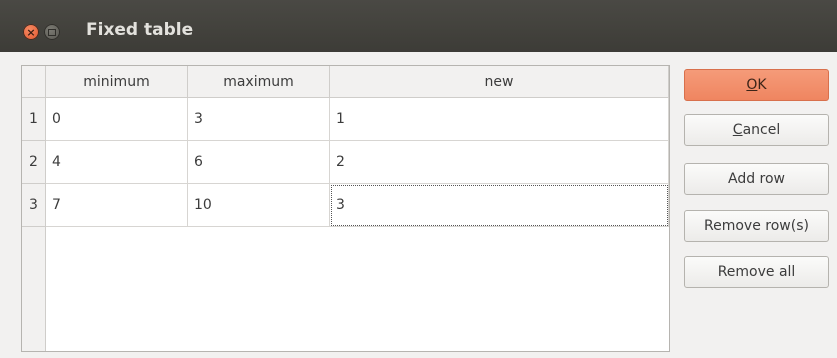  I want to click on remove-all-button: Remove all, so click(756, 272).